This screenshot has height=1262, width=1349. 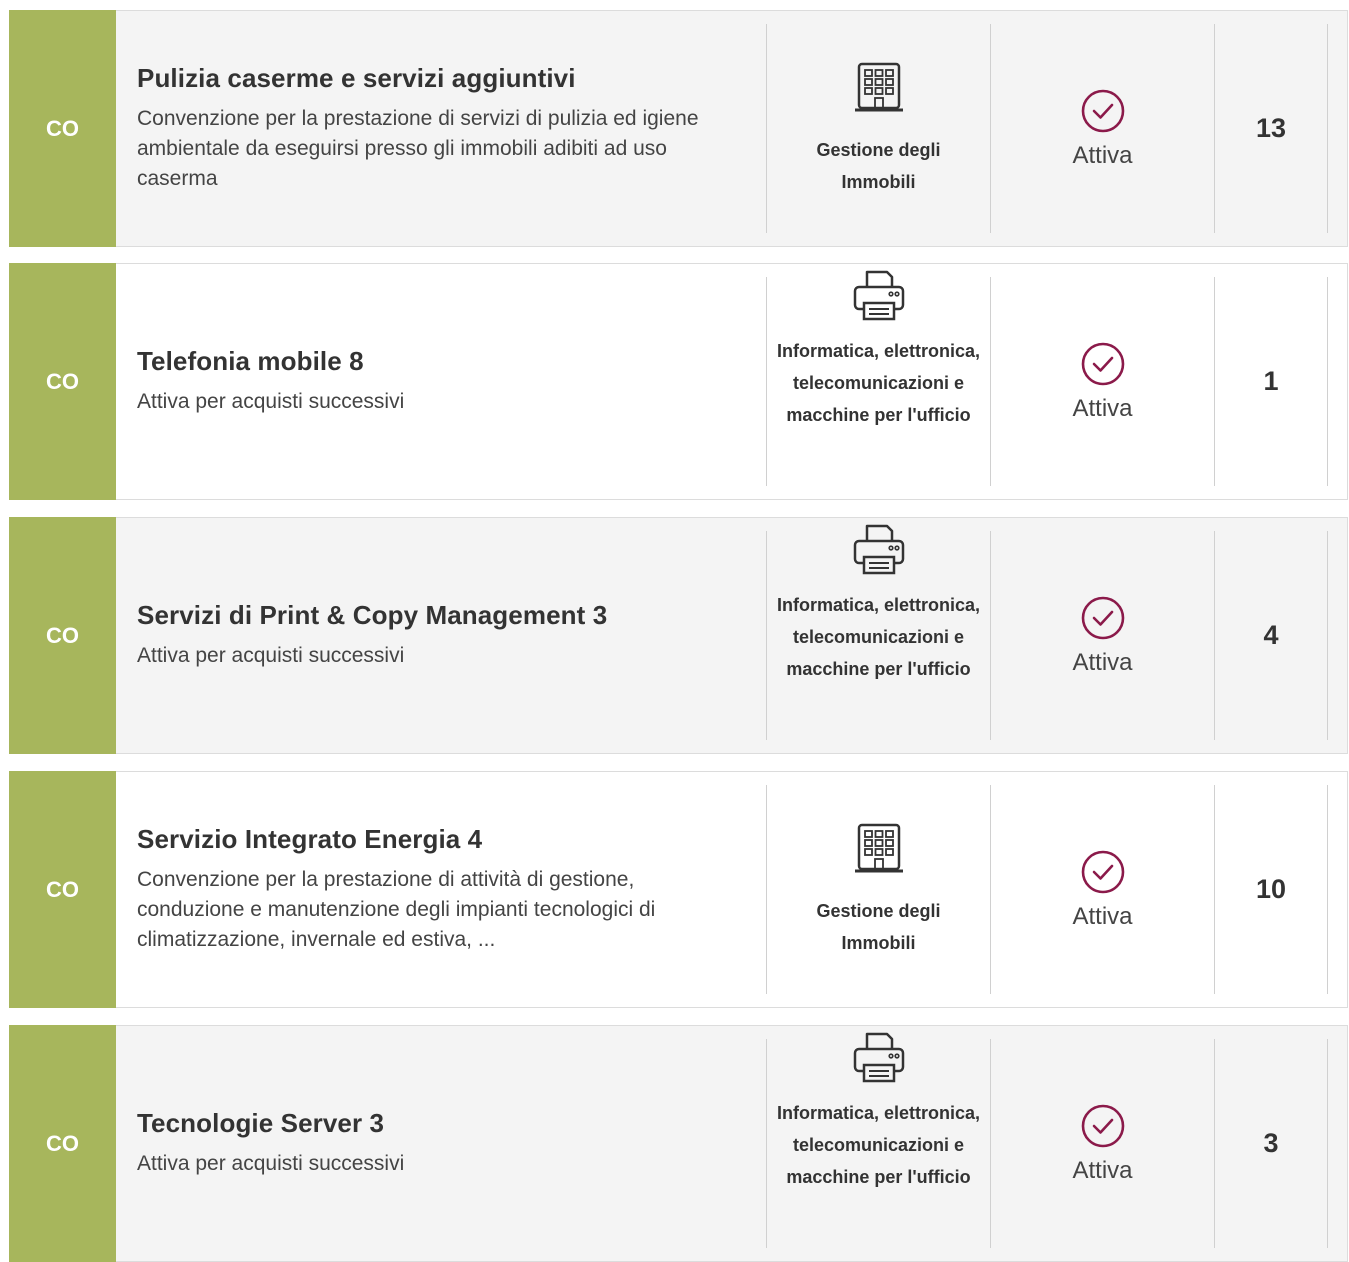 I want to click on count-cell: 1, so click(x=1271, y=381).